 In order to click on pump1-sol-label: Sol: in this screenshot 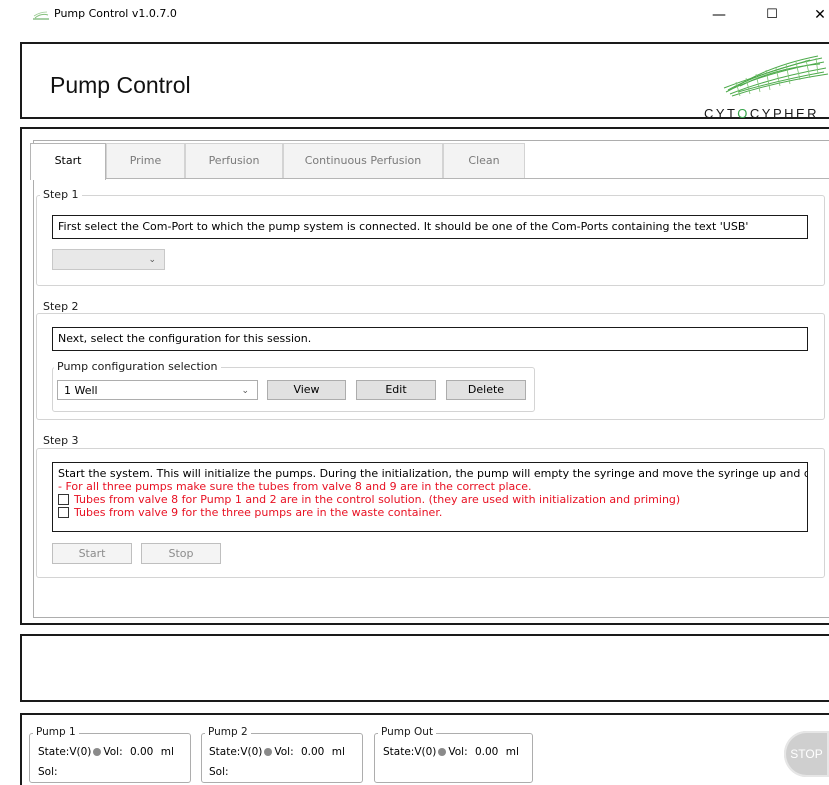, I will do `click(48, 772)`.